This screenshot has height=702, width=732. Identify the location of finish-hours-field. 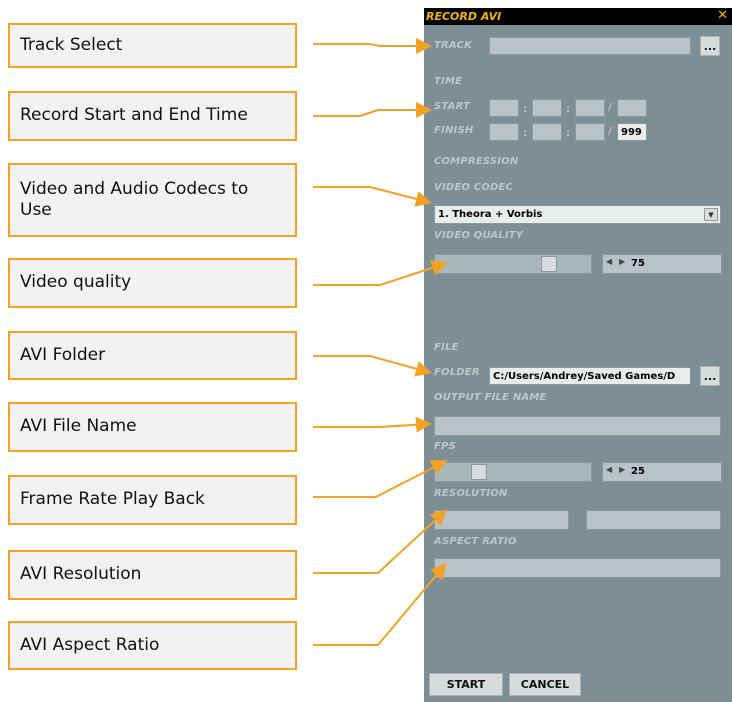
(504, 132).